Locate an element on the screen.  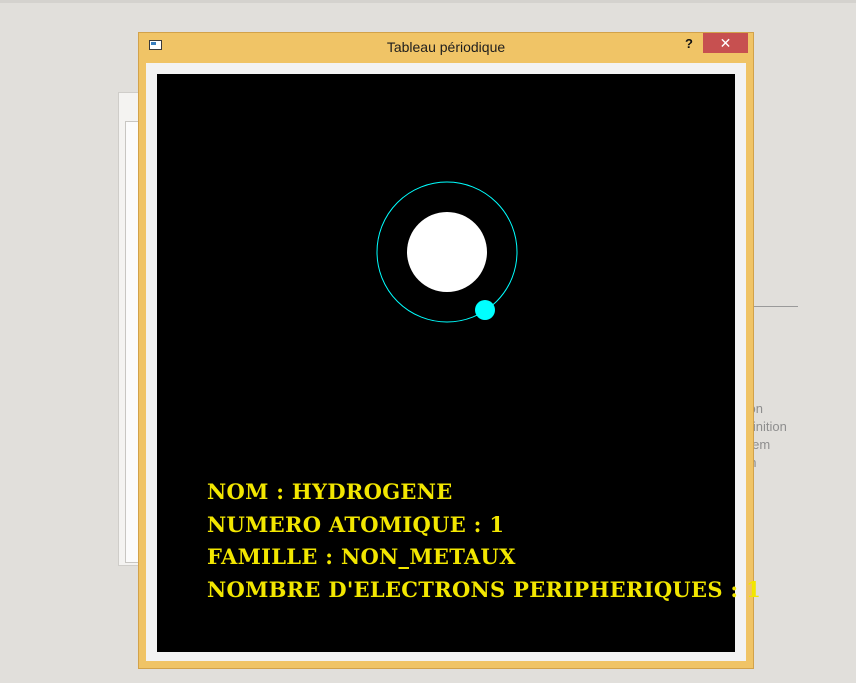
valence-electrons-label: NOMBRE D'ELECTRONS PERIPHERIQUES : 1 is located at coordinates (484, 589).